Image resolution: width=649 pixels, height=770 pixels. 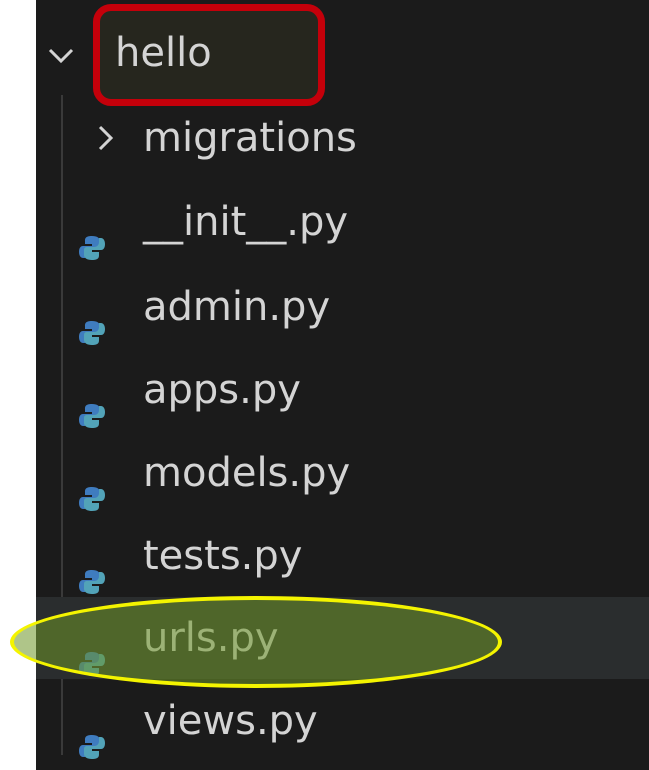 I want to click on file-item-urls: urls.py, so click(x=342, y=638).